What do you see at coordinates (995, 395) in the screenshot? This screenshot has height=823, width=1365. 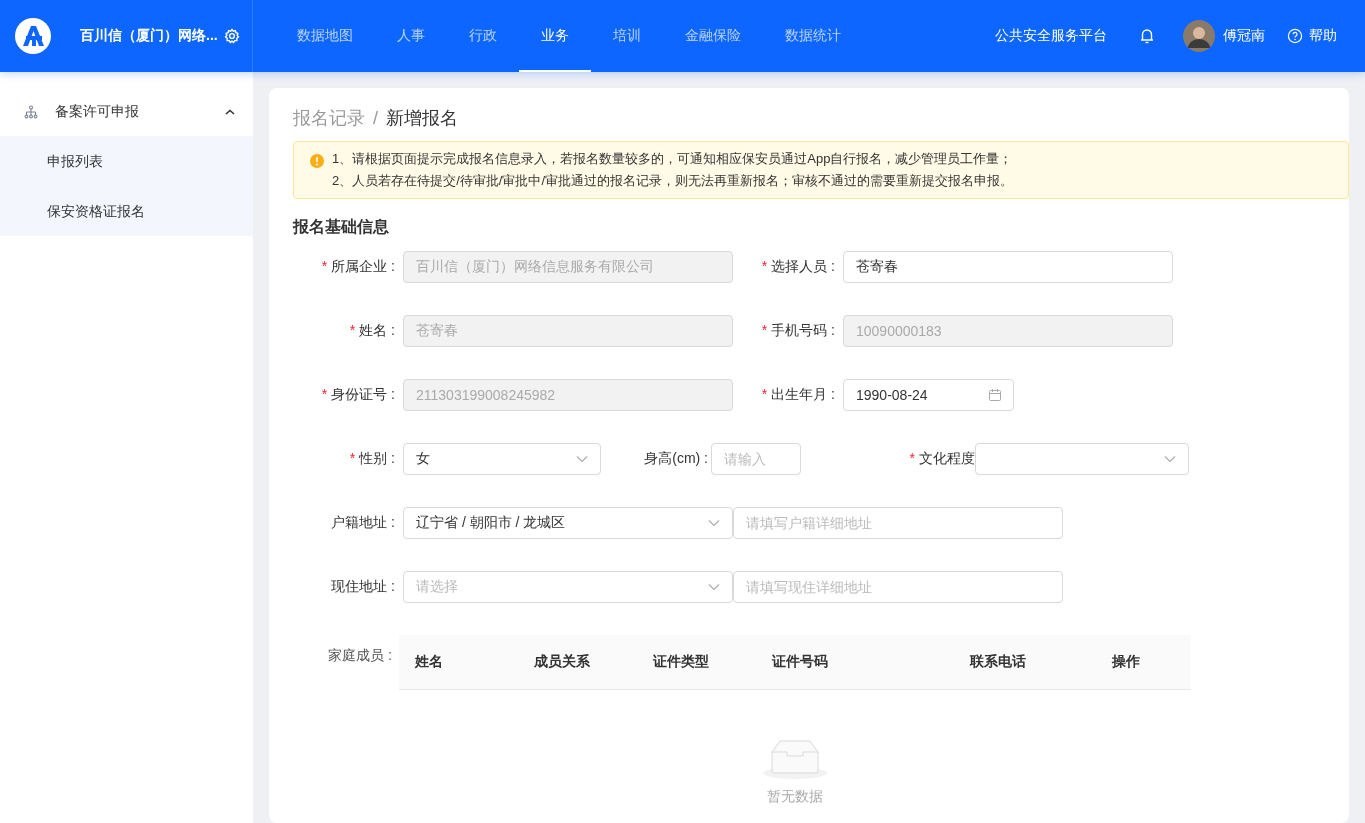 I see `calendar-icon` at bounding box center [995, 395].